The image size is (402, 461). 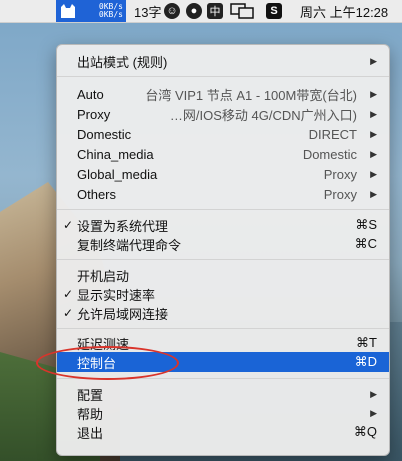 What do you see at coordinates (223, 244) in the screenshot?
I see `menu-item-copy-terminal: 复制终端代理命令 ⌘C` at bounding box center [223, 244].